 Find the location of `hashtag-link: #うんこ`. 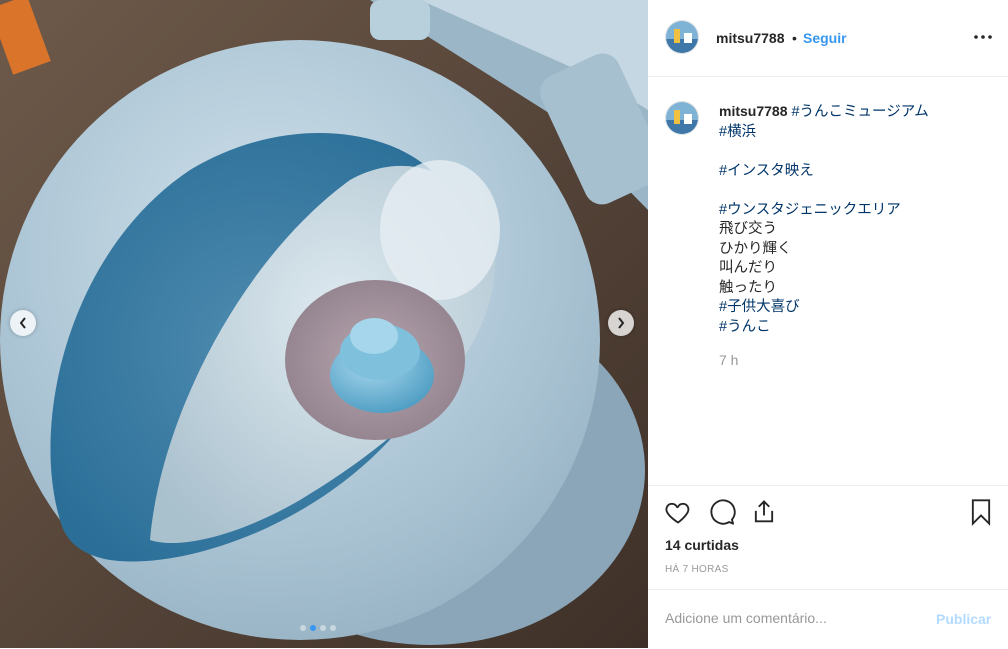

hashtag-link: #うんこ is located at coordinates (745, 327).